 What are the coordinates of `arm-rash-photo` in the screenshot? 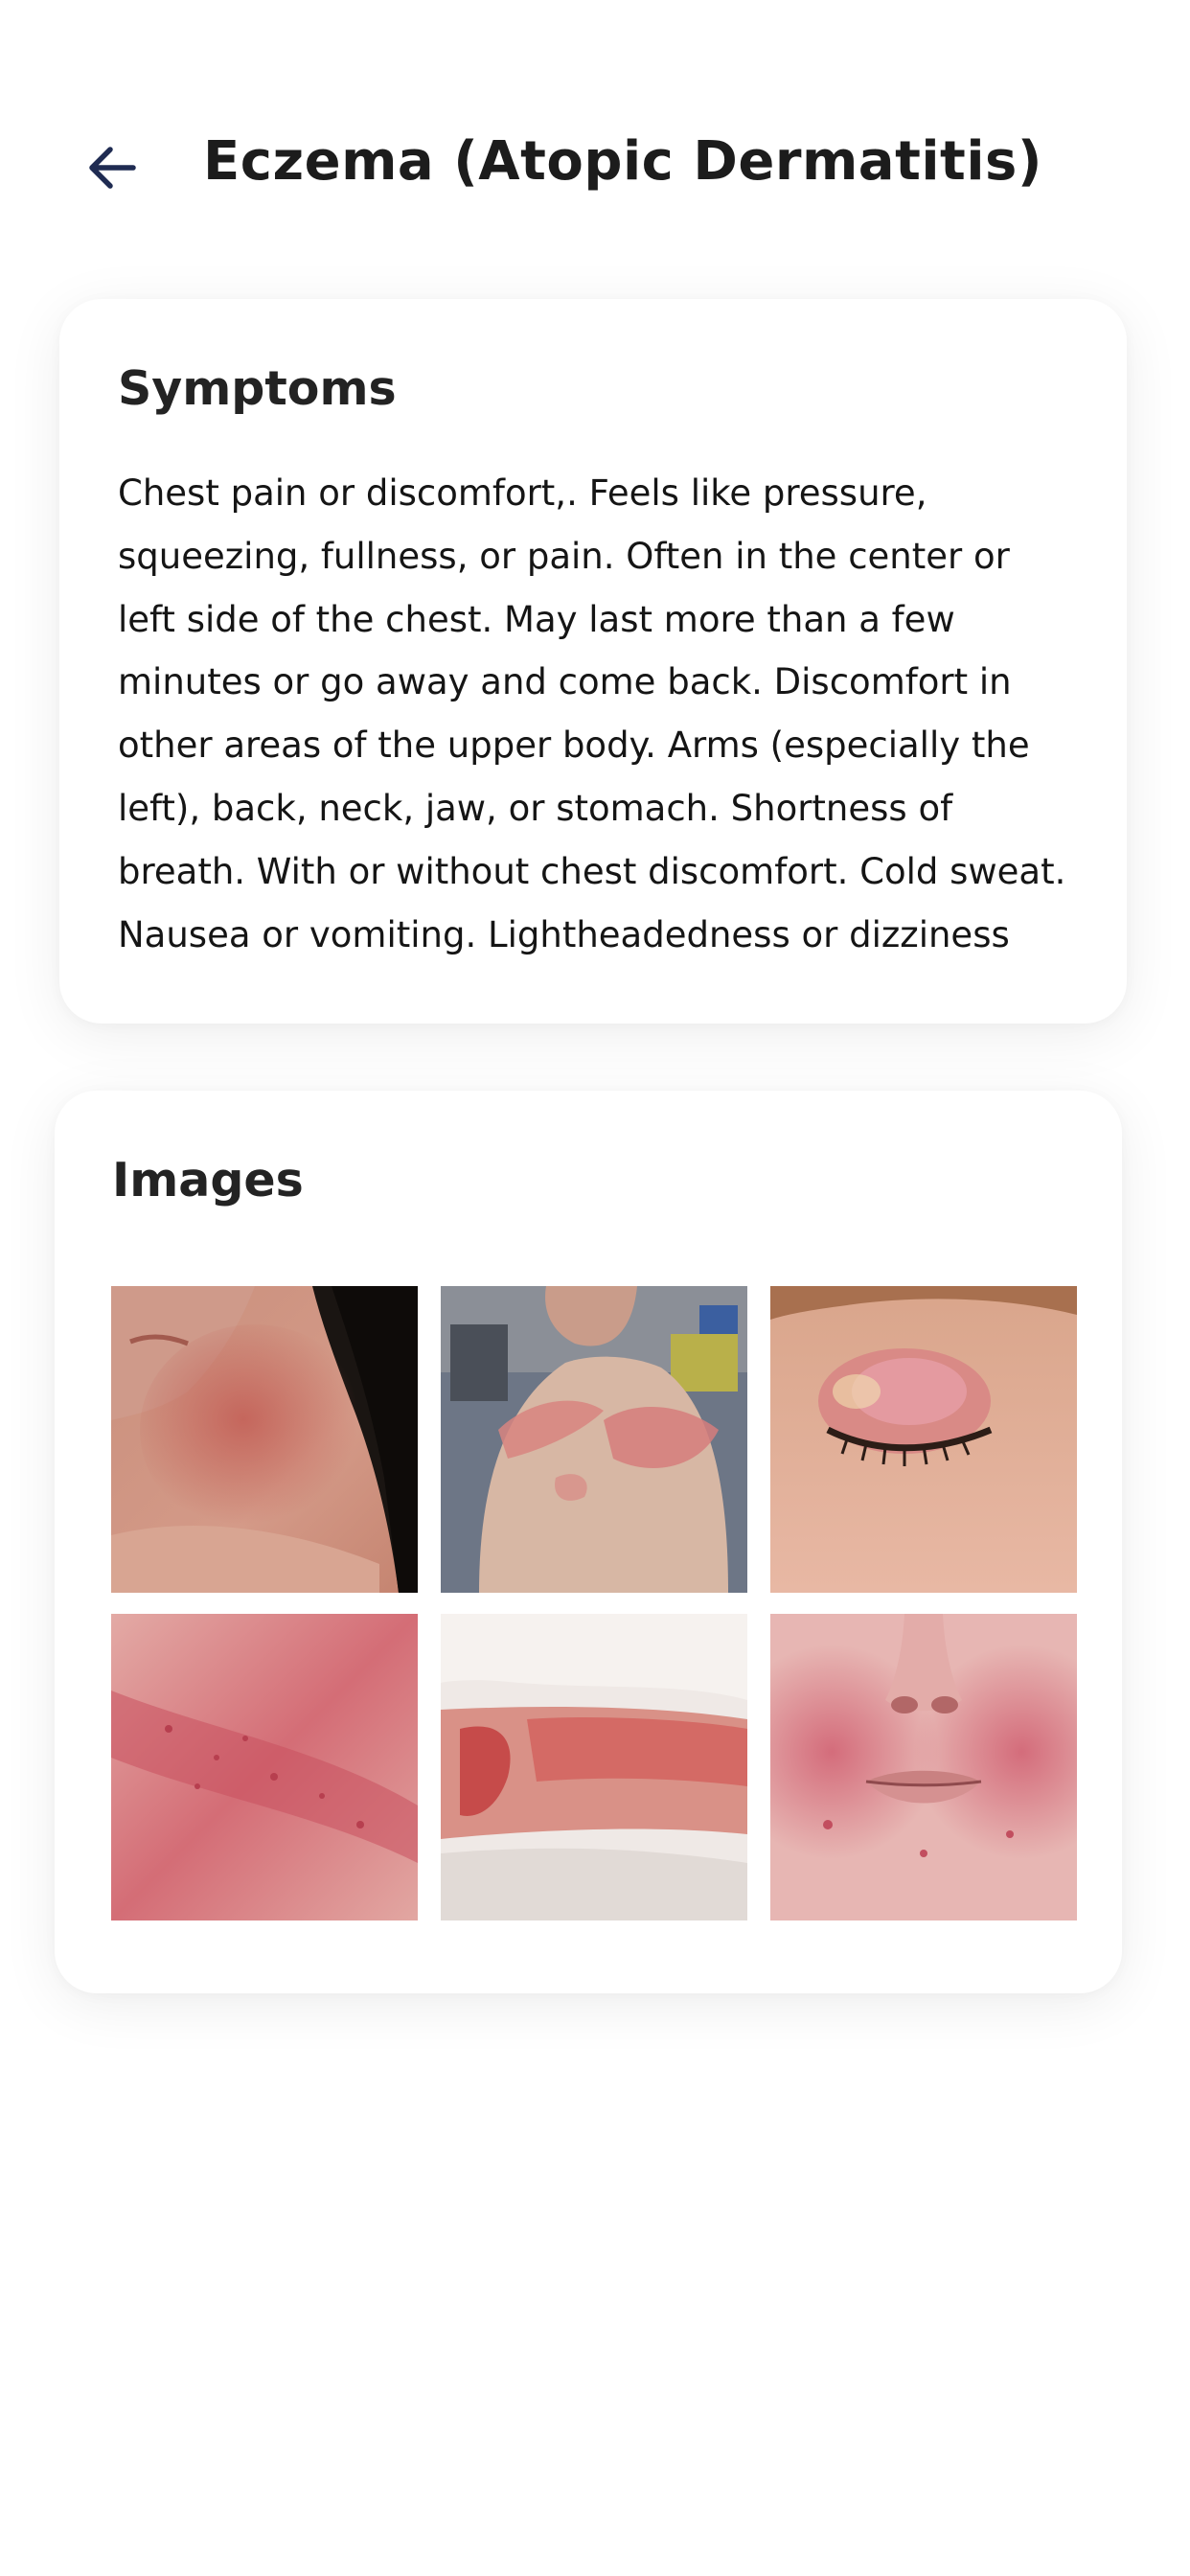 It's located at (594, 1767).